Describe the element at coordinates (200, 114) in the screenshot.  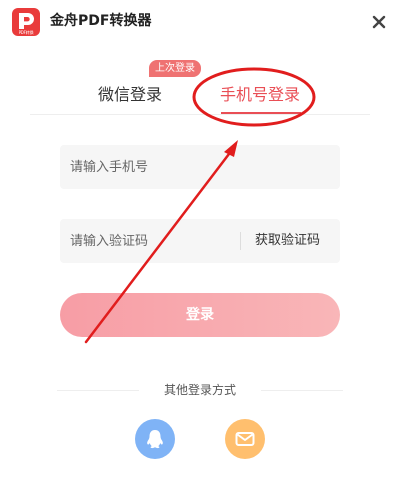
I see `tabs-divider` at that location.